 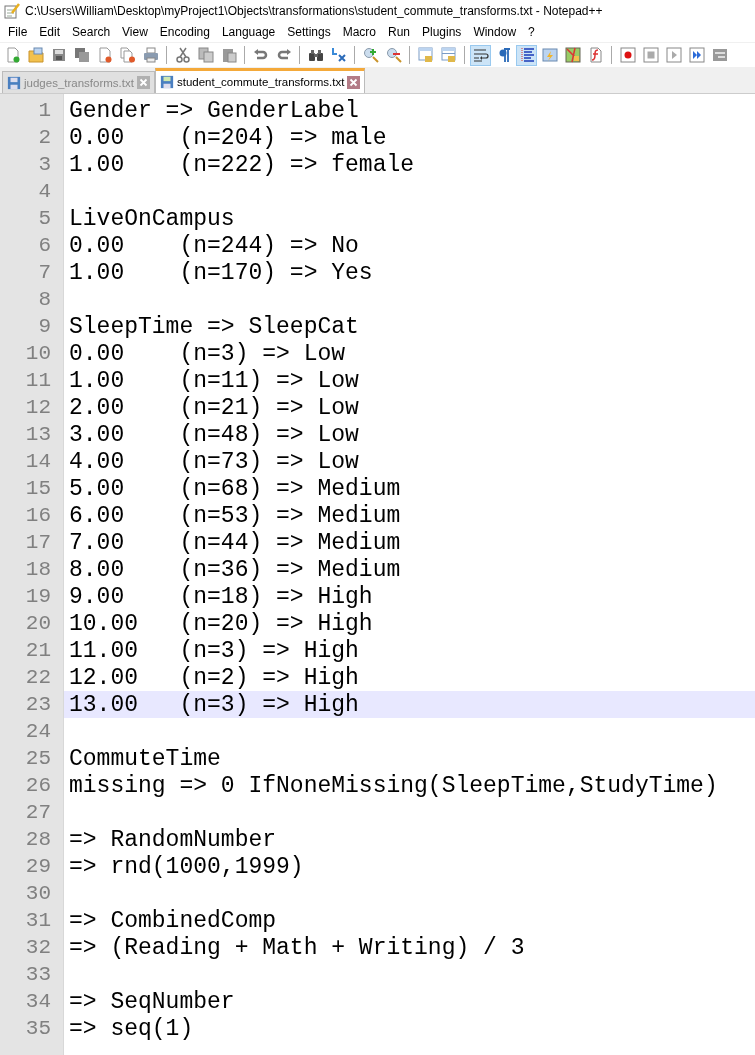 What do you see at coordinates (151, 218) in the screenshot?
I see `code-line: LiveOnCampus` at bounding box center [151, 218].